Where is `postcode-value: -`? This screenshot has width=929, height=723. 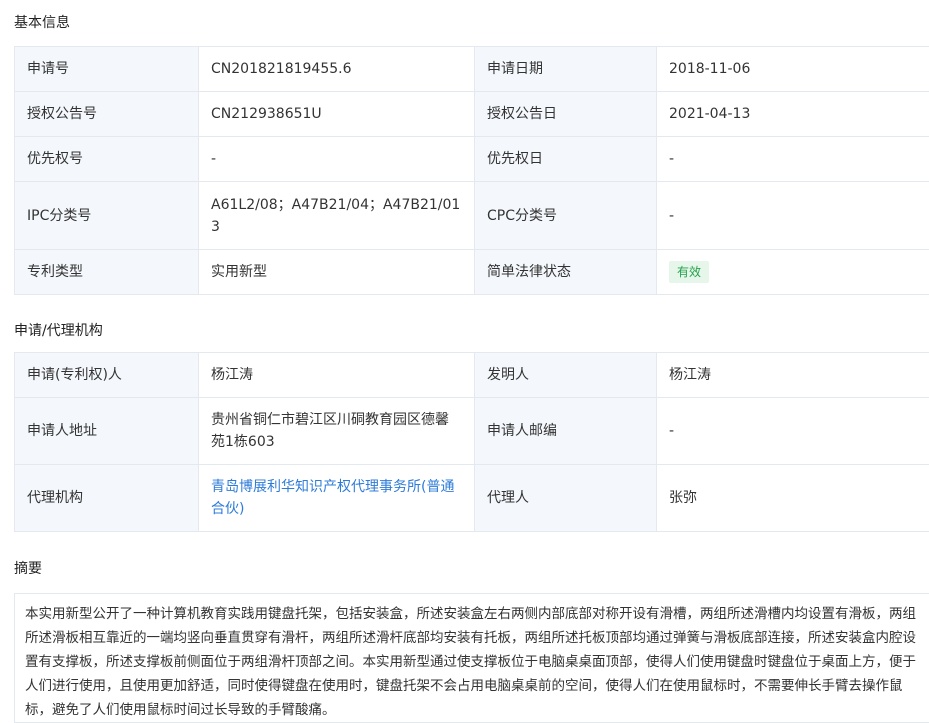 postcode-value: - is located at coordinates (793, 431).